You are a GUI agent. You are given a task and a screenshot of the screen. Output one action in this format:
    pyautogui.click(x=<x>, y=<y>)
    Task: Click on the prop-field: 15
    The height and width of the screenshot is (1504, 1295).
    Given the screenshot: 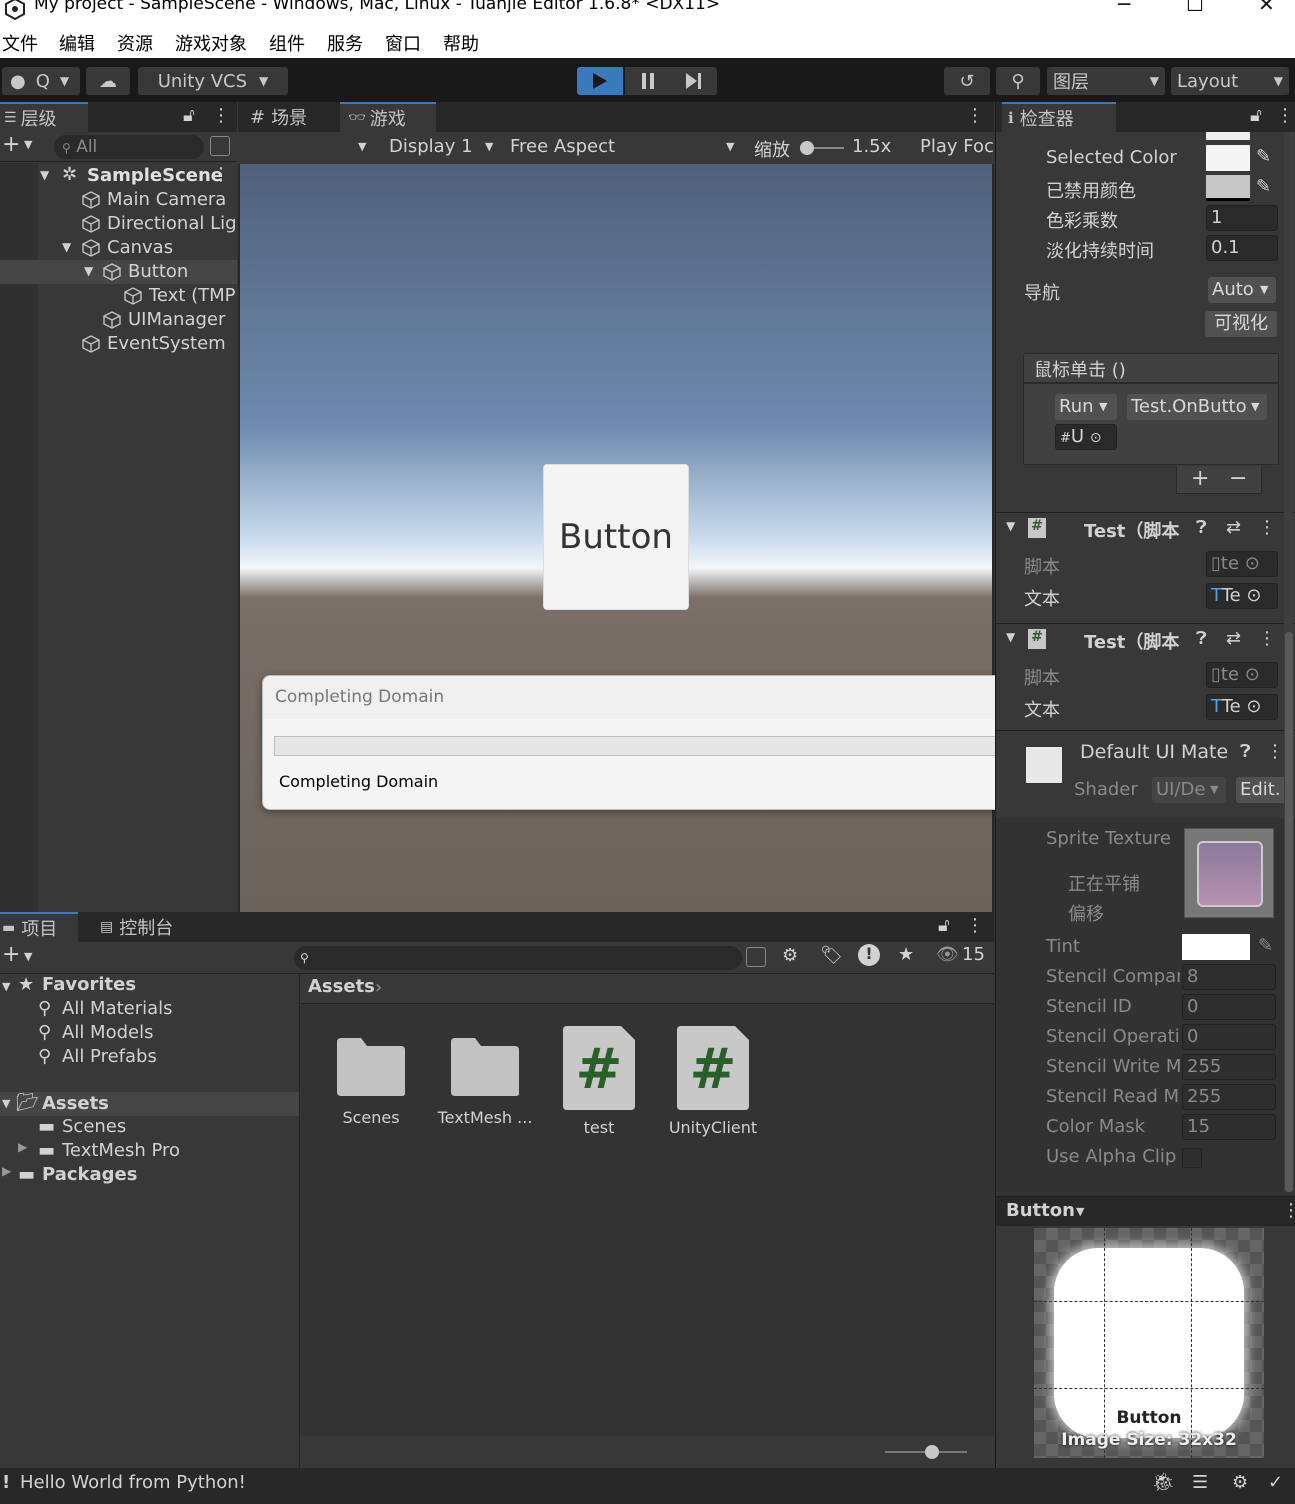 What is the action you would take?
    pyautogui.click(x=1229, y=1127)
    